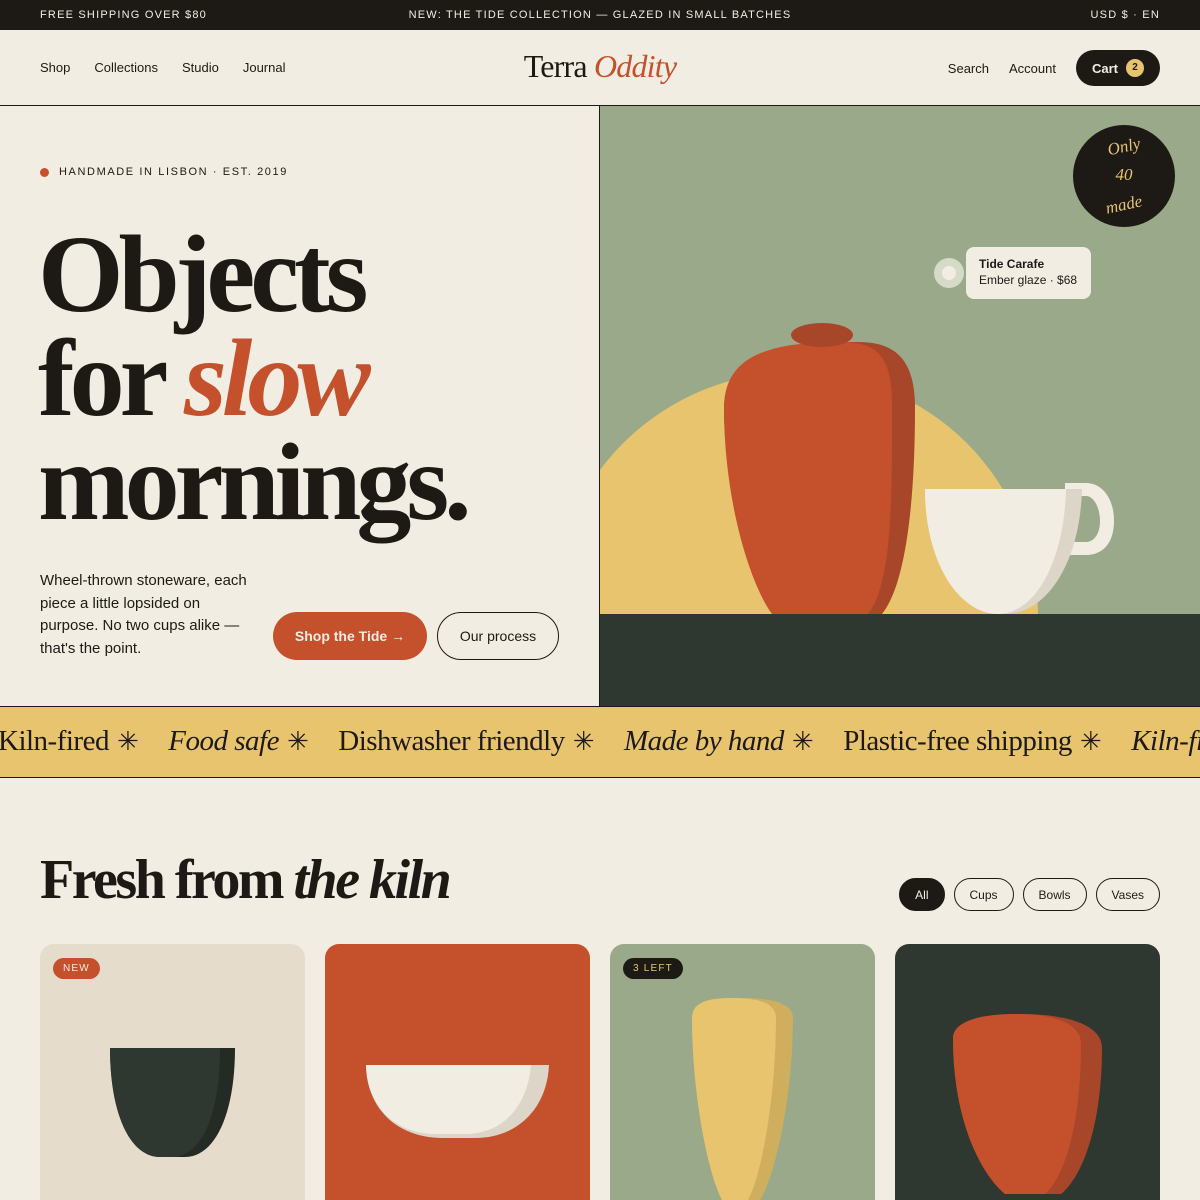 The height and width of the screenshot is (1200, 1200). I want to click on marquee-item: Food safe ✳, so click(238, 741).